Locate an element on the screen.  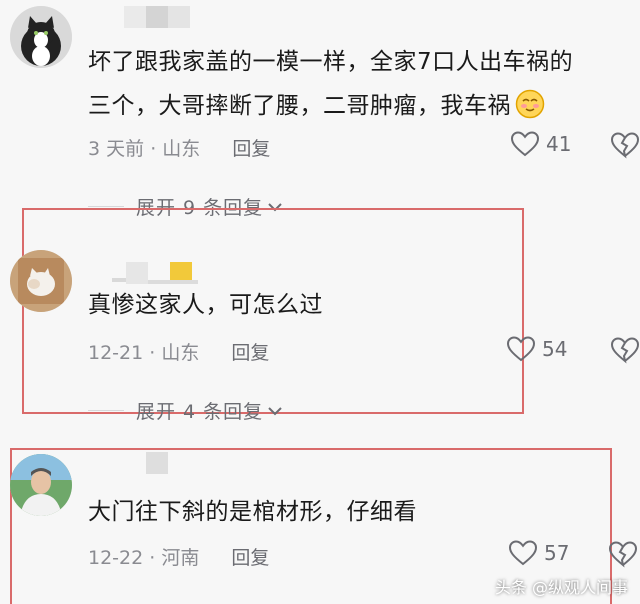
timestamp: 12-21 is located at coordinates (116, 353).